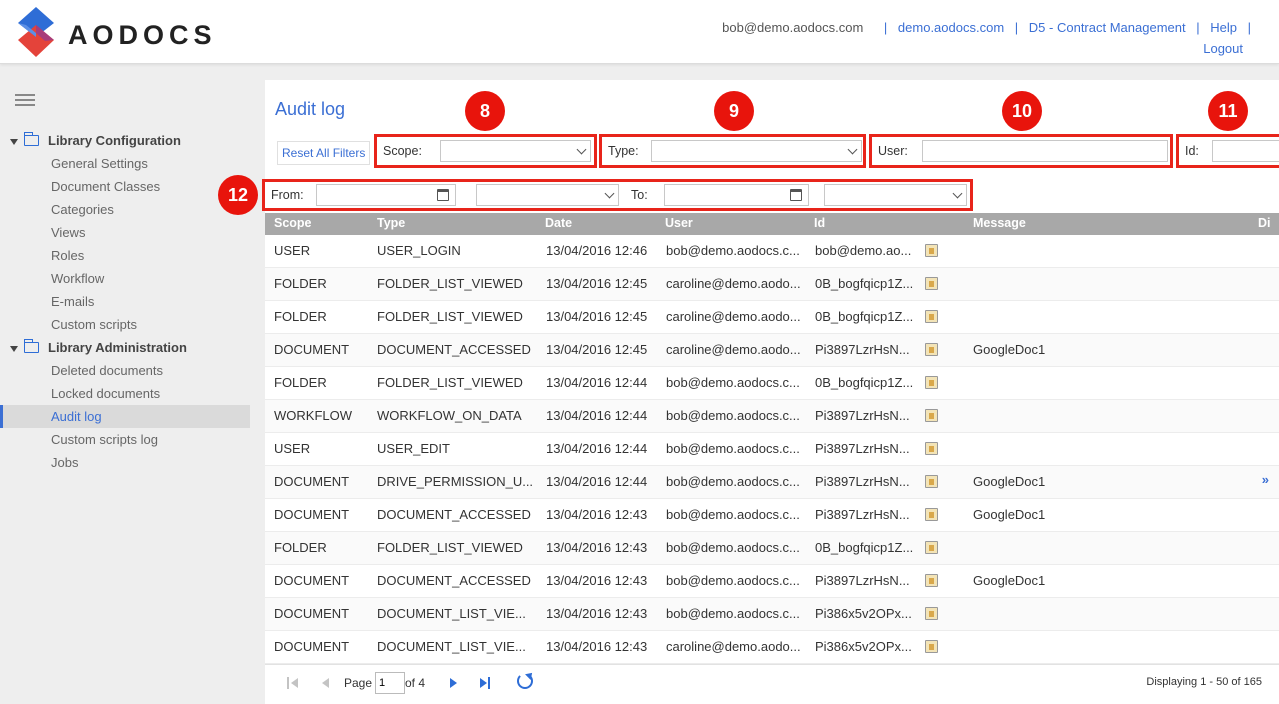  I want to click on column-header-scope: Scope, so click(293, 223).